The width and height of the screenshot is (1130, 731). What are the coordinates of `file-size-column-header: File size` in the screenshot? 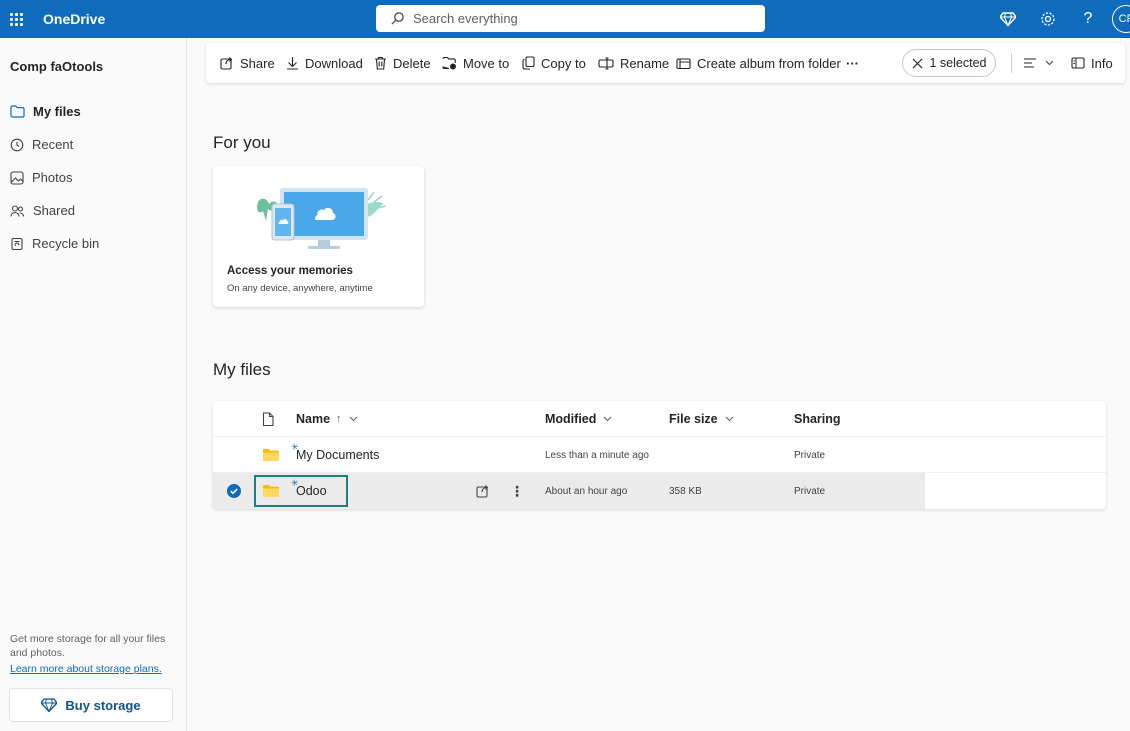 It's located at (701, 419).